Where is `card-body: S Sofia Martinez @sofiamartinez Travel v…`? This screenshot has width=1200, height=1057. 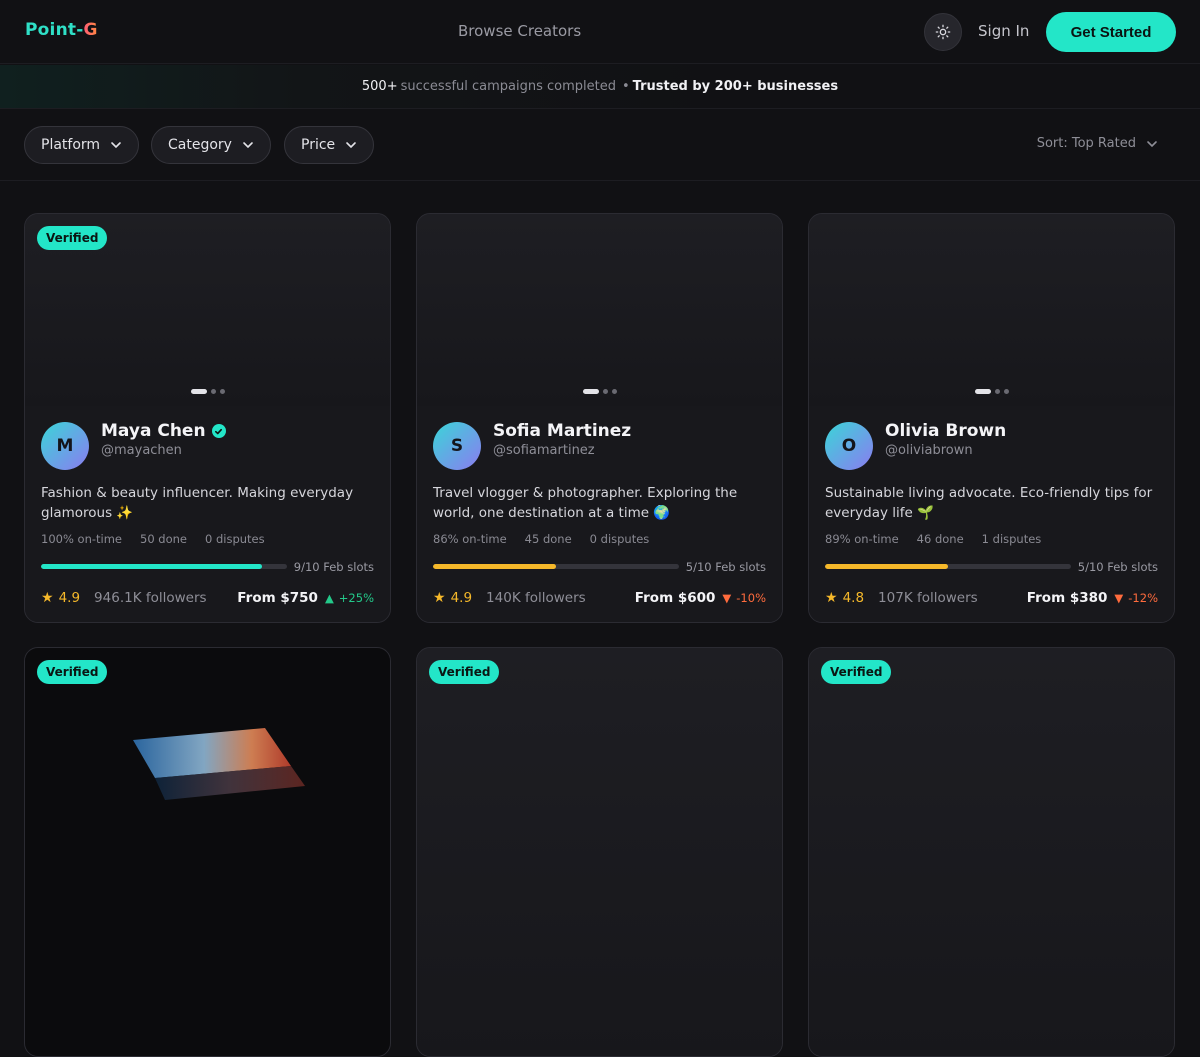 card-body: S Sofia Martinez @sofiamartinez Travel v… is located at coordinates (599, 514).